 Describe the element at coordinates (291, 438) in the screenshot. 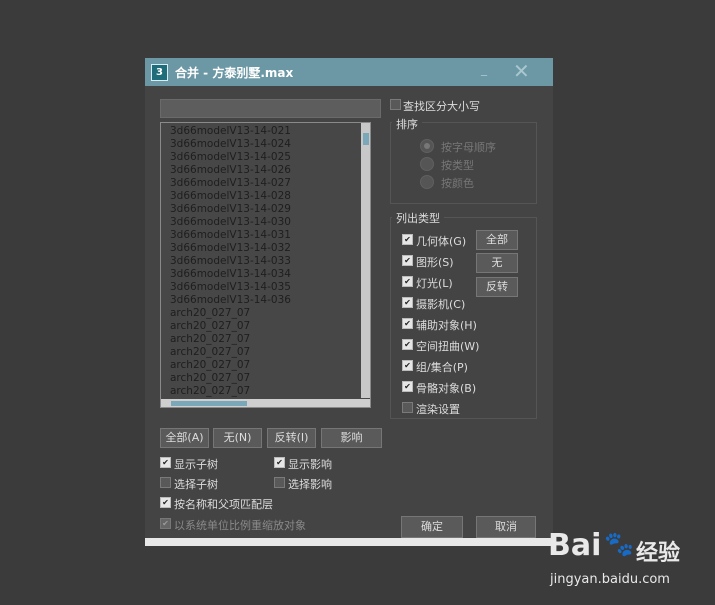

I see `list-invert-button: 反转(I)` at that location.